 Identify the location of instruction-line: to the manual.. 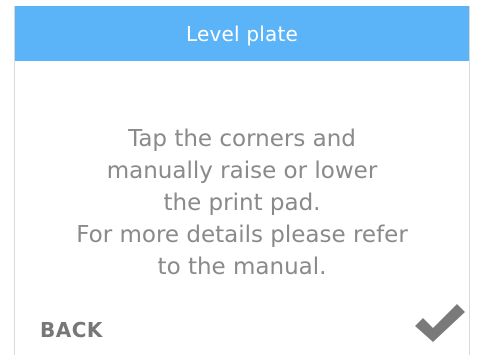
(242, 267).